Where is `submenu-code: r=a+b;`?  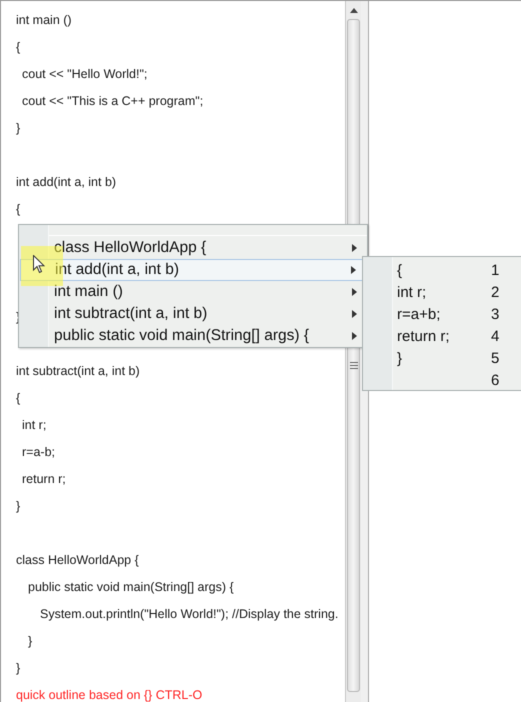
submenu-code: r=a+b; is located at coordinates (444, 314).